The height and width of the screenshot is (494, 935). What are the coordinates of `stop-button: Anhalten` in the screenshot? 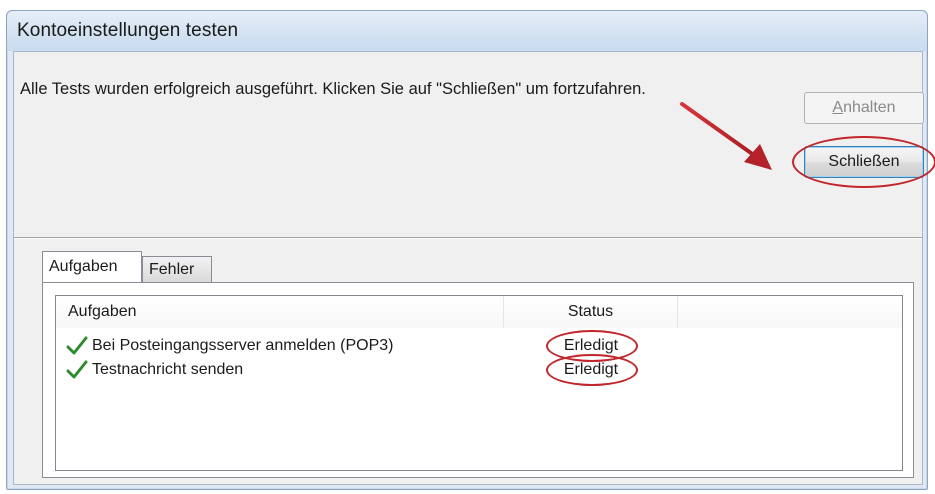 It's located at (864, 108).